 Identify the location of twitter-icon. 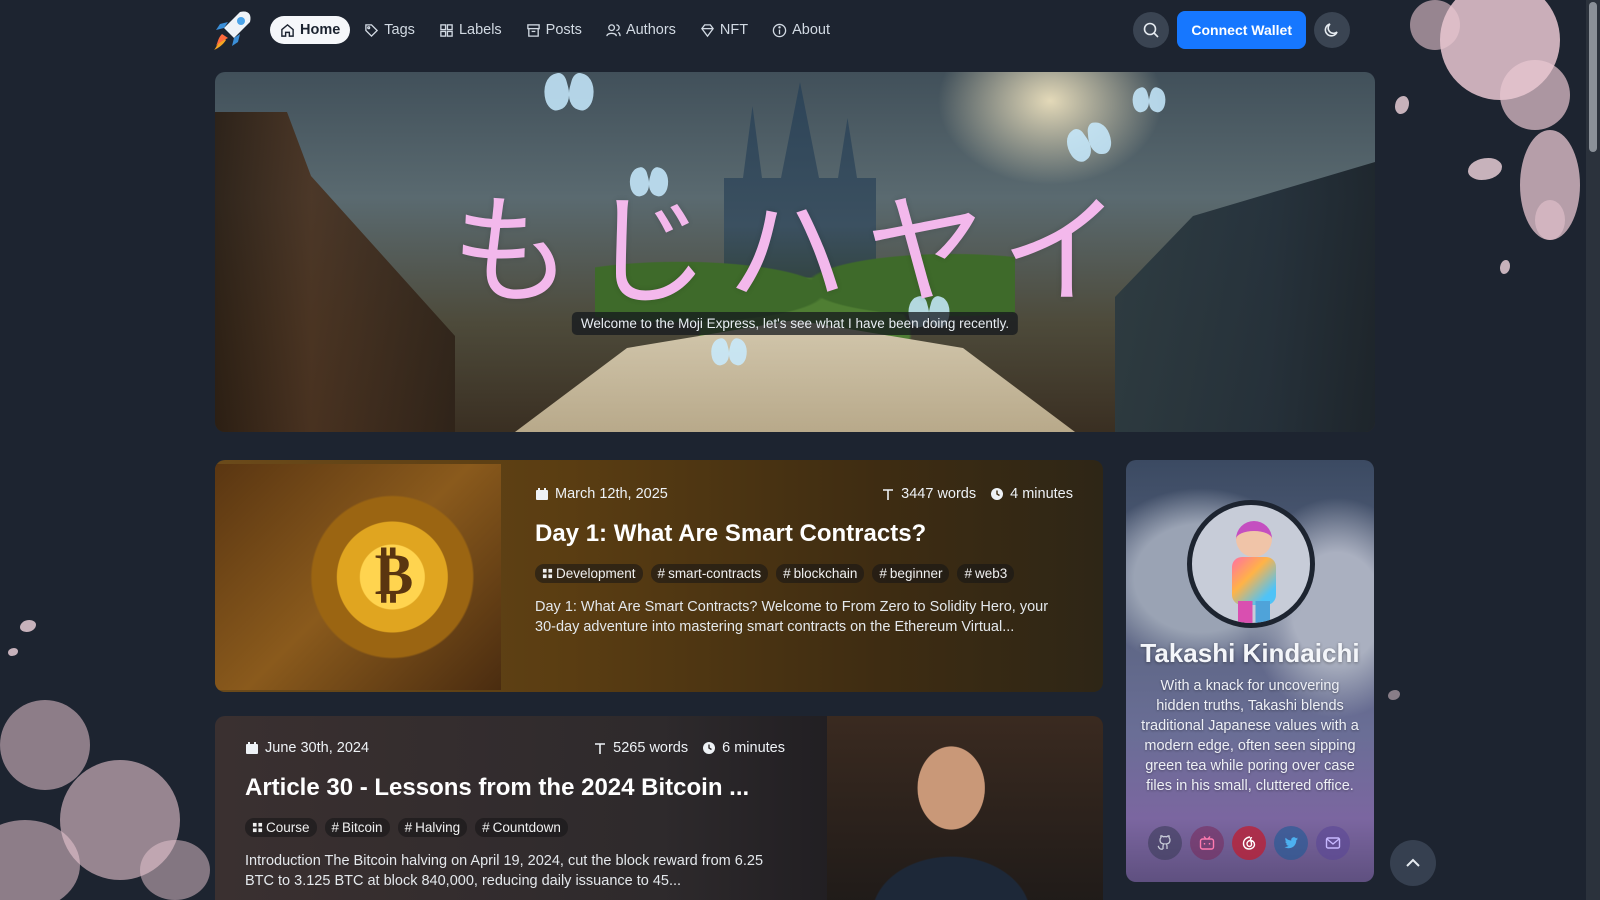
(1291, 843).